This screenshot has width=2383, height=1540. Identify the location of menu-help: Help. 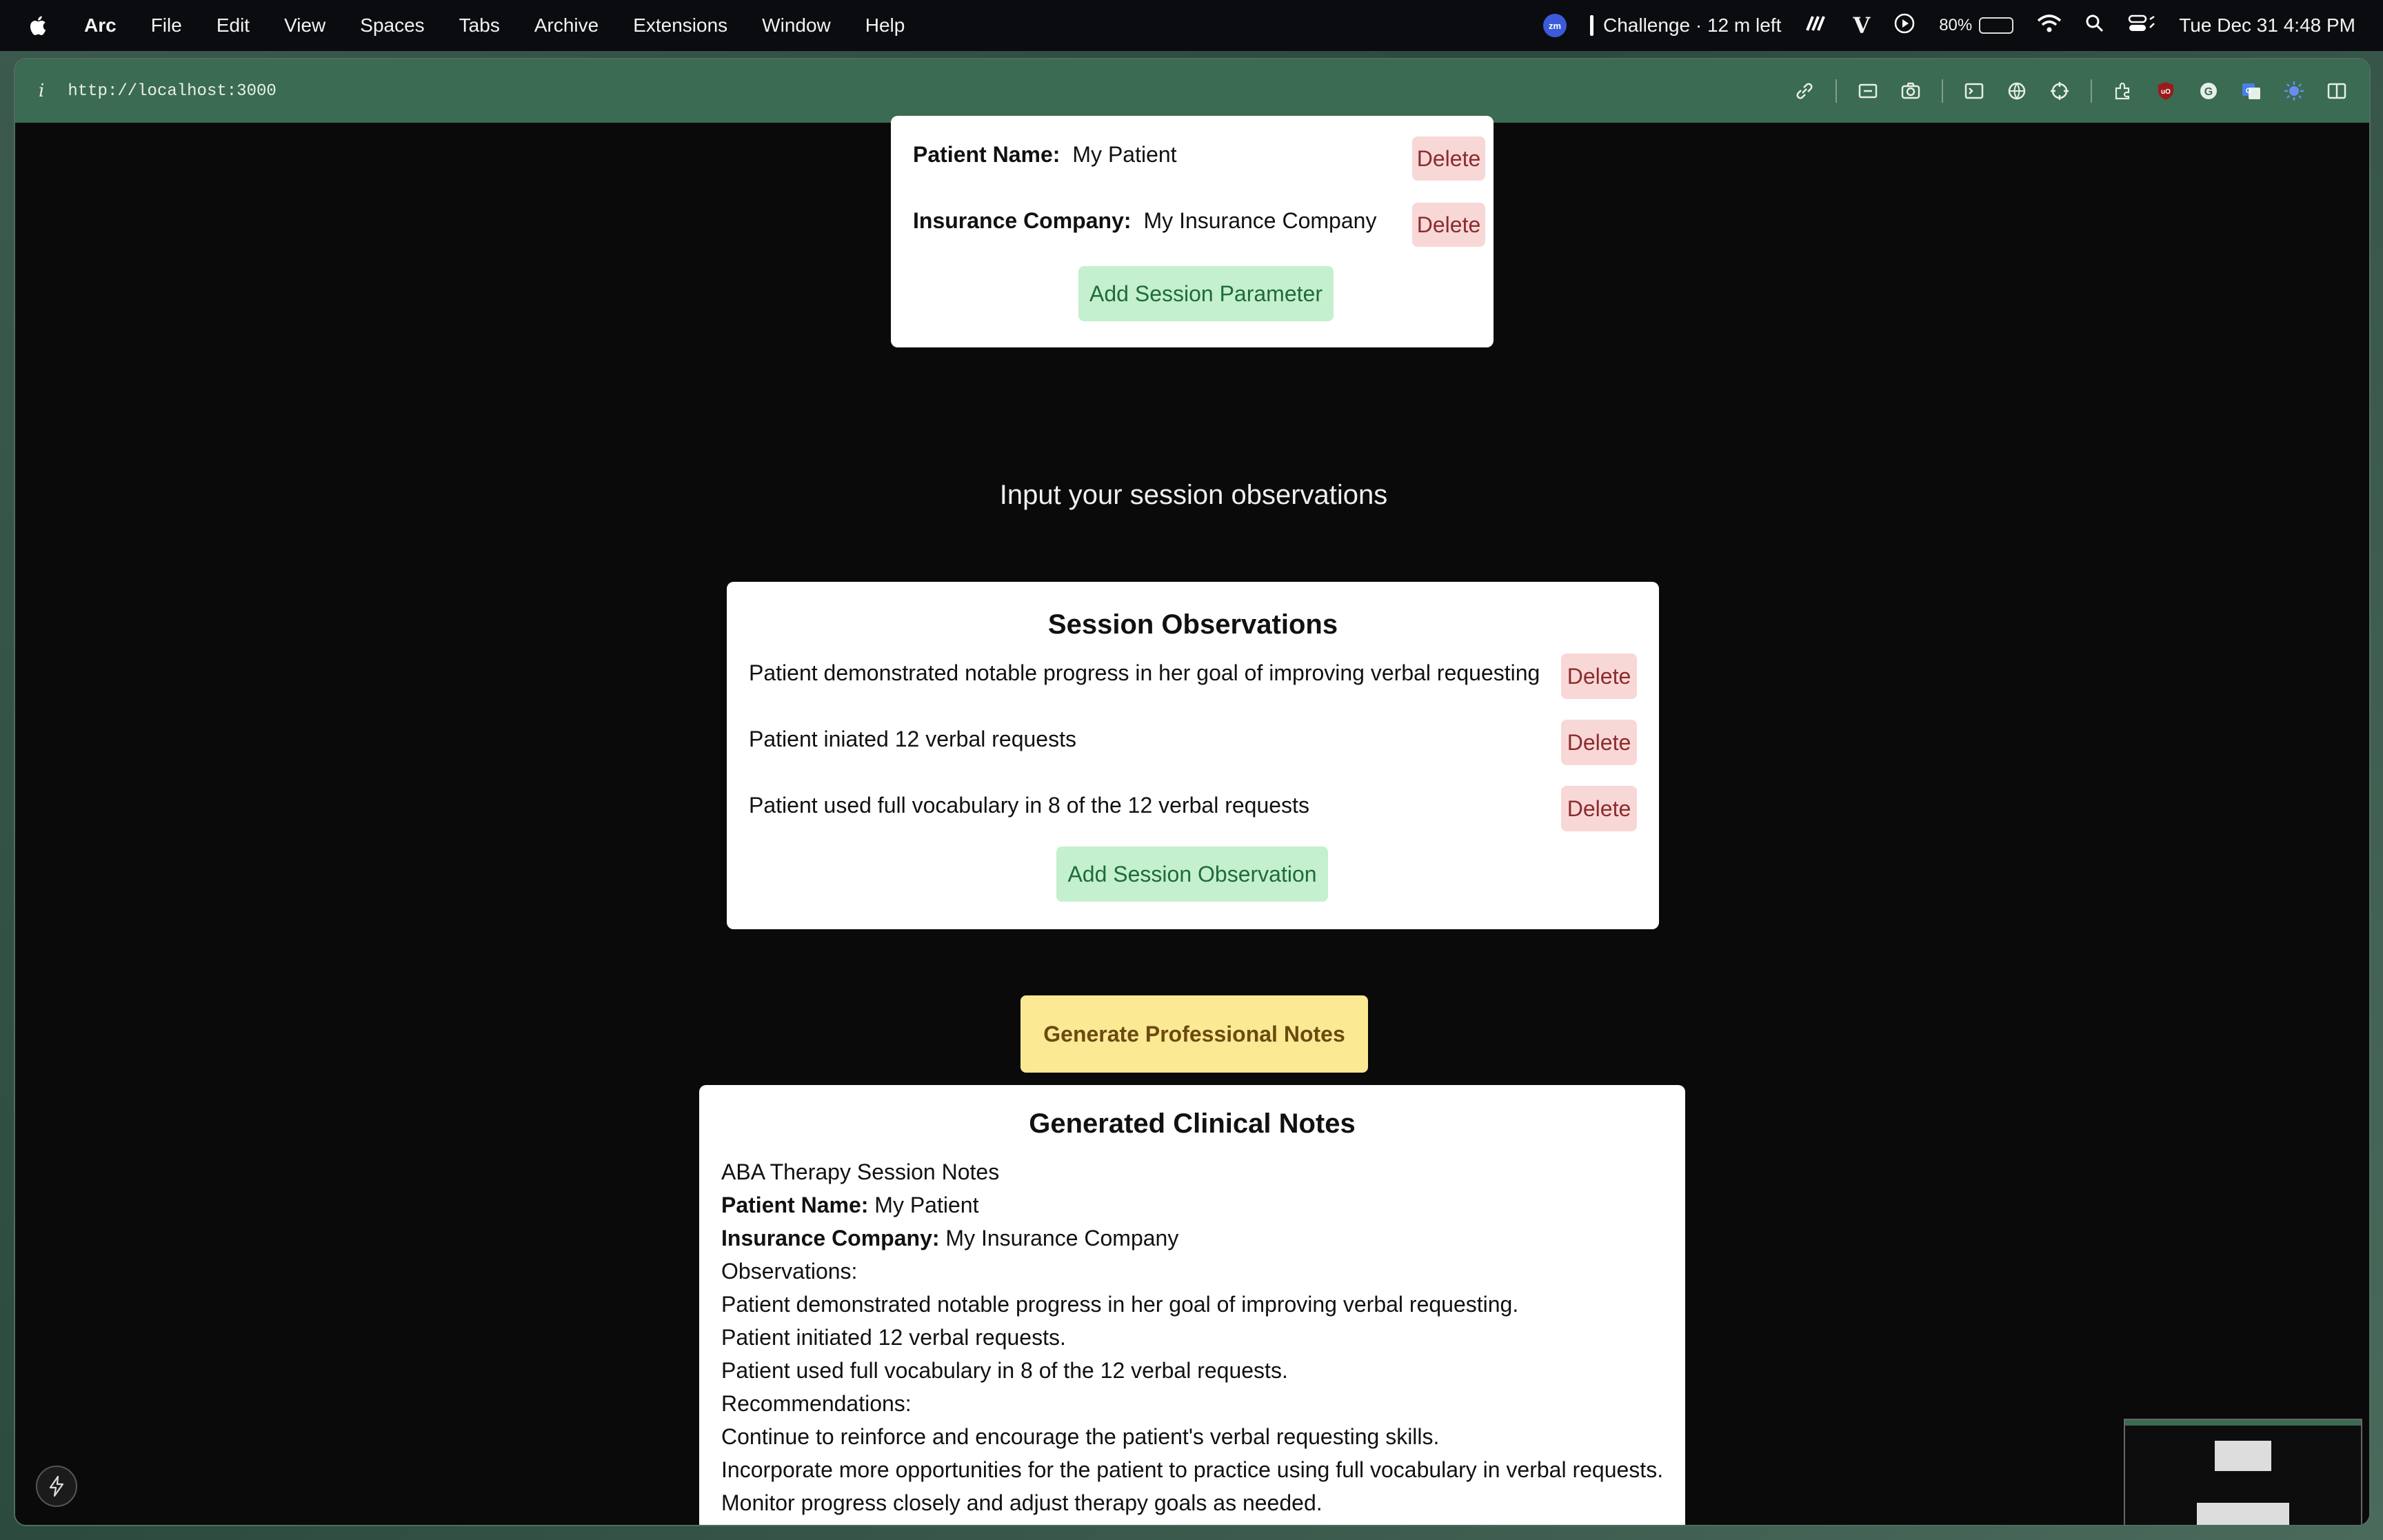
(885, 26).